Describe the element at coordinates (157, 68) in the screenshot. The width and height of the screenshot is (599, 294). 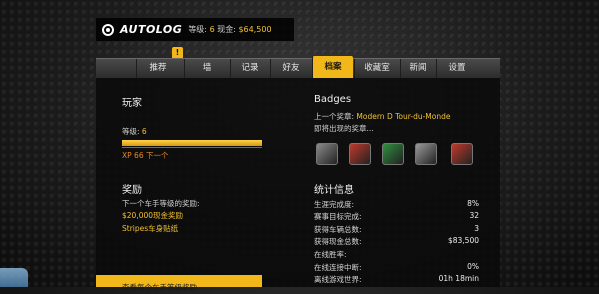
I see `tab-recommended: 推荐` at that location.